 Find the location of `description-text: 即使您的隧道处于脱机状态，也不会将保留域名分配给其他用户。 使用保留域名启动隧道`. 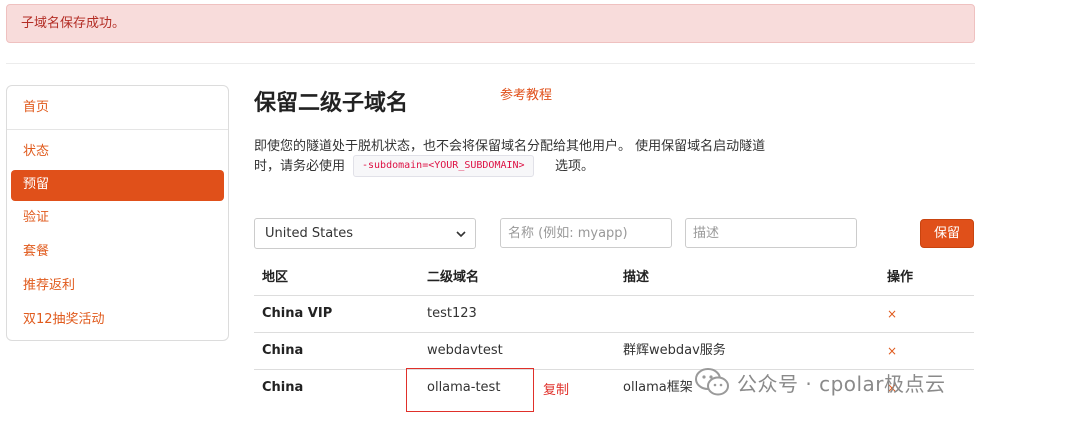

description-text: 即使您的隧道处于脱机状态，也不会将保留域名分配给其他用户。 使用保留域名启动隧道 is located at coordinates (510, 146).